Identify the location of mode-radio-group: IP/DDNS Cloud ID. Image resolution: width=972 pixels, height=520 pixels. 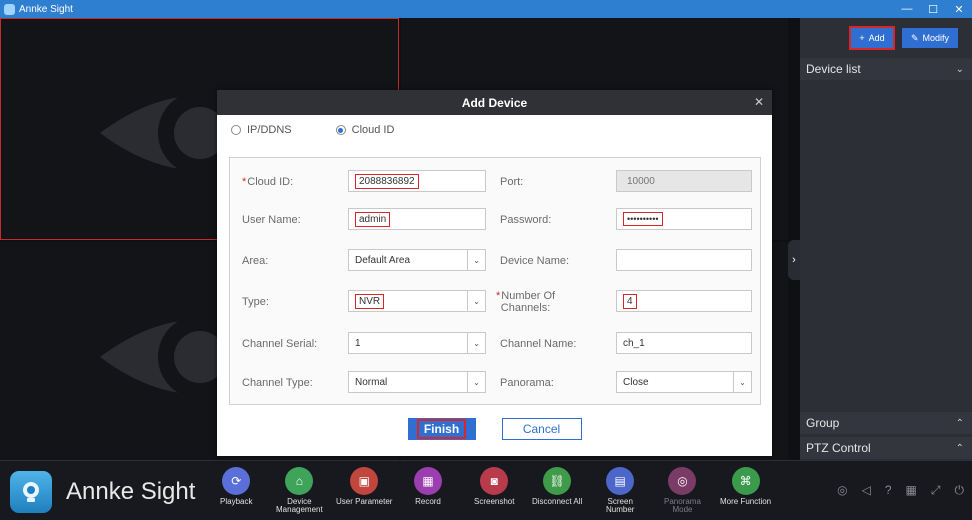
(494, 130).